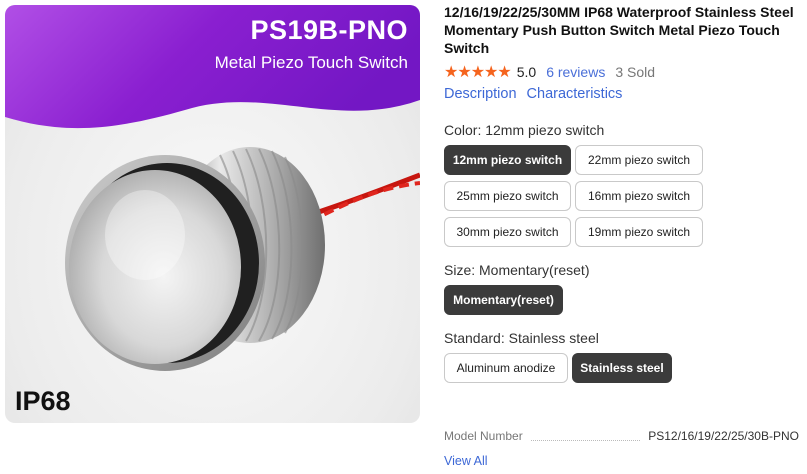 Image resolution: width=807 pixels, height=474 pixels. Describe the element at coordinates (635, 72) in the screenshot. I see `sold-count: 3 Sold` at that location.